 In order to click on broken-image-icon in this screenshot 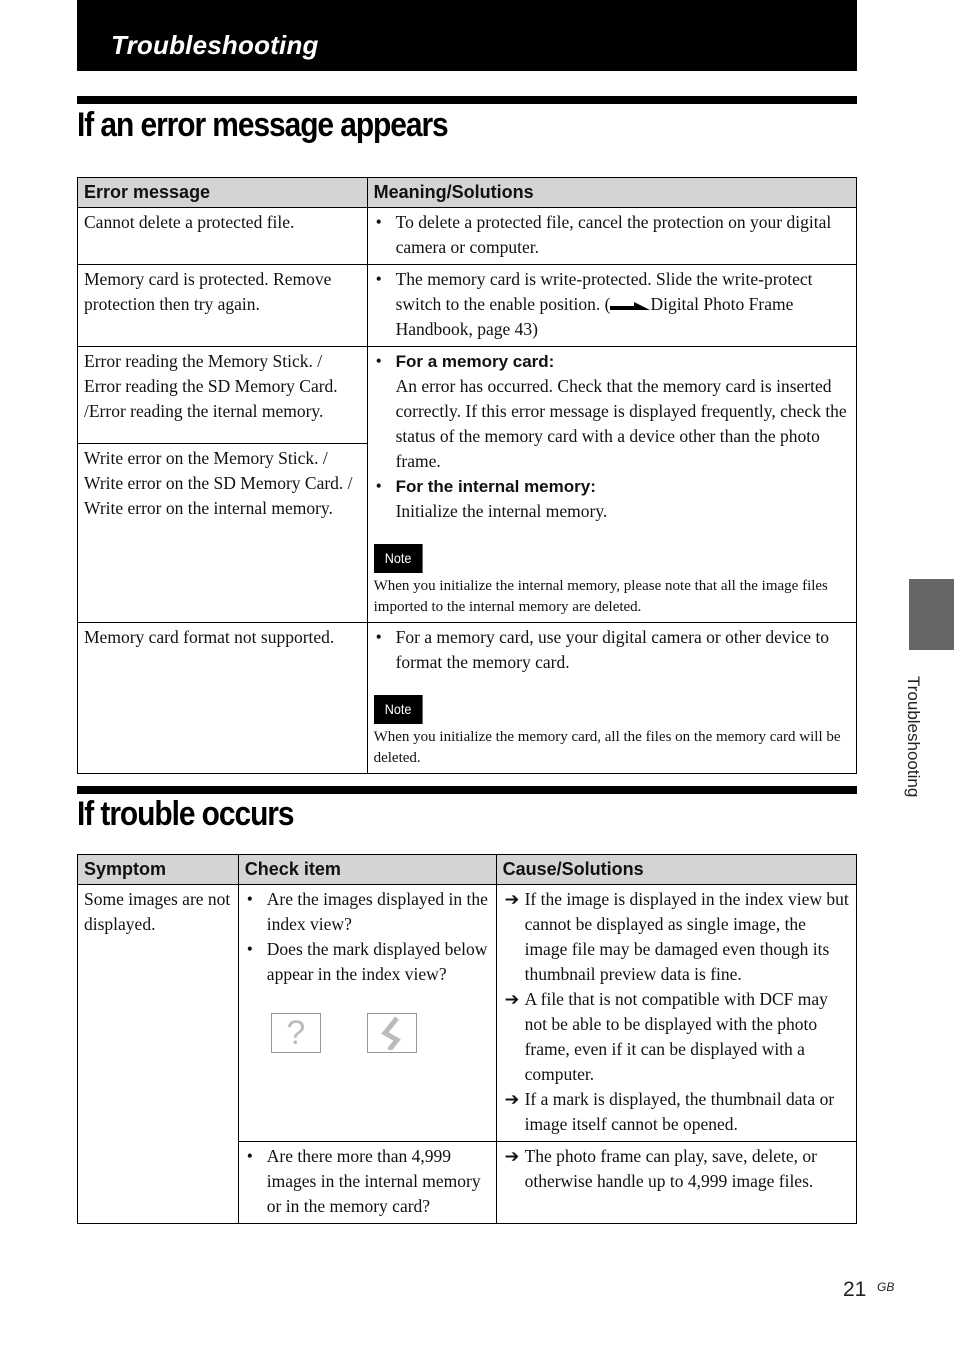, I will do `click(391, 1033)`.